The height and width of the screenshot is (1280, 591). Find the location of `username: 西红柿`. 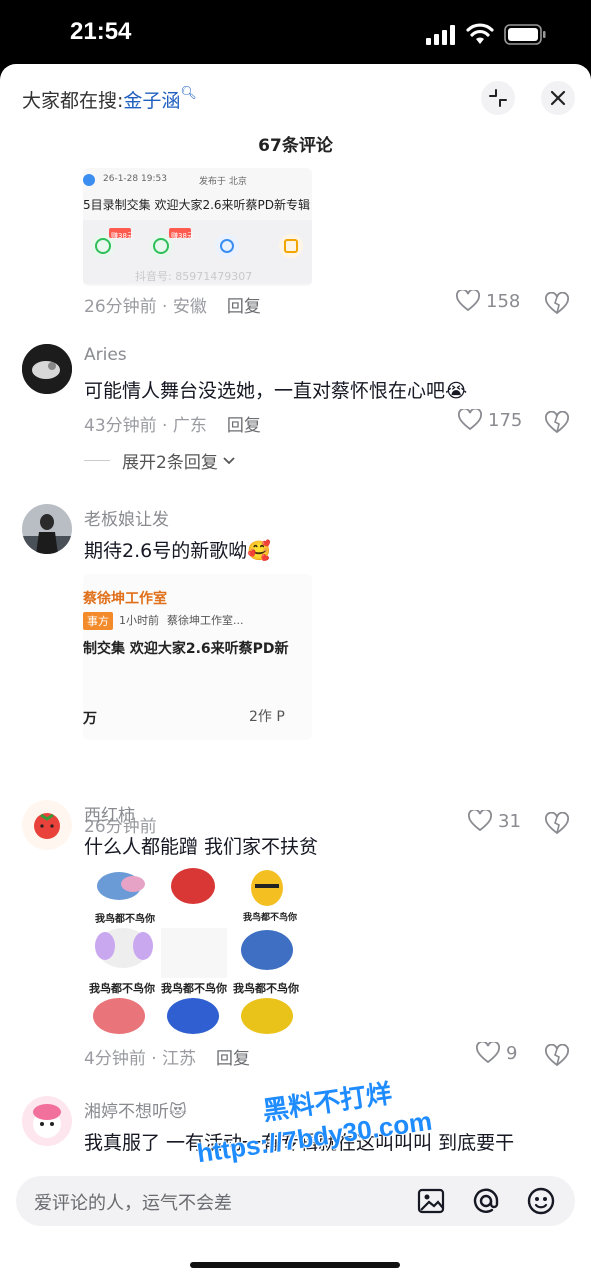

username: 西红柿 is located at coordinates (109, 813).